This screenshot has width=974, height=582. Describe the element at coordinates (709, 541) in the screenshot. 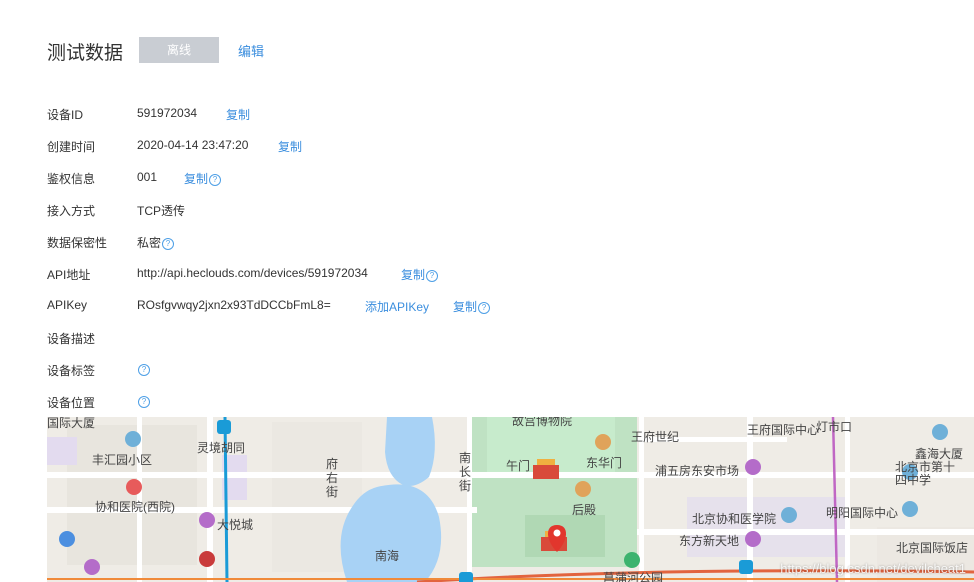

I see `map-label: 东方新天地` at that location.